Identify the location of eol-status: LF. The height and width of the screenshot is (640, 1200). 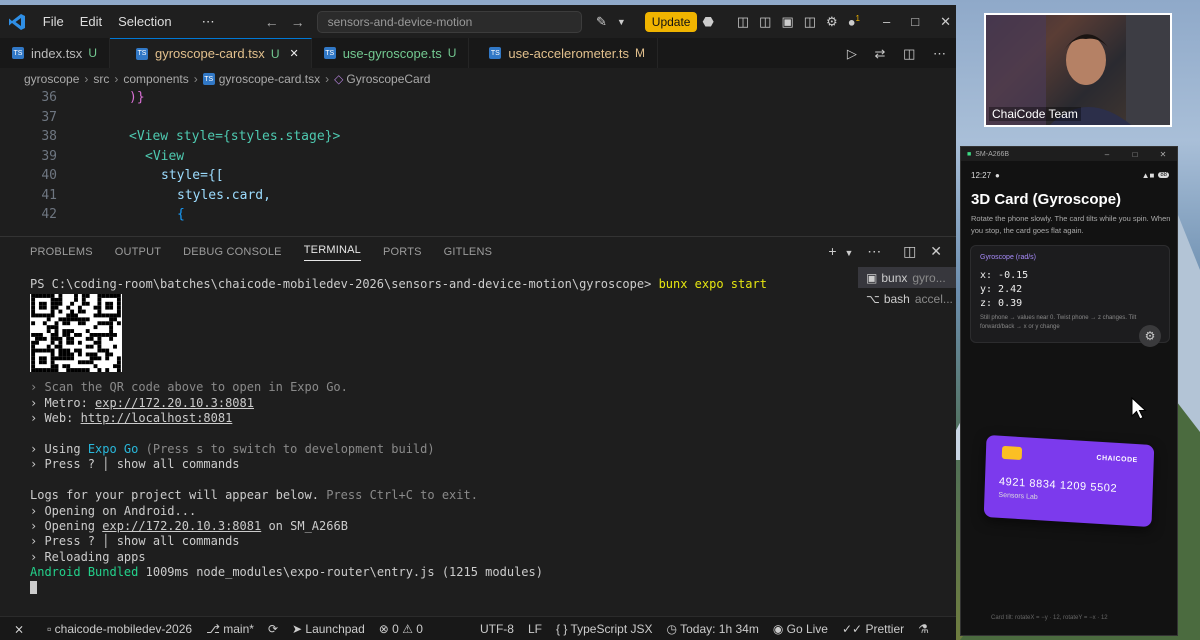
(535, 629).